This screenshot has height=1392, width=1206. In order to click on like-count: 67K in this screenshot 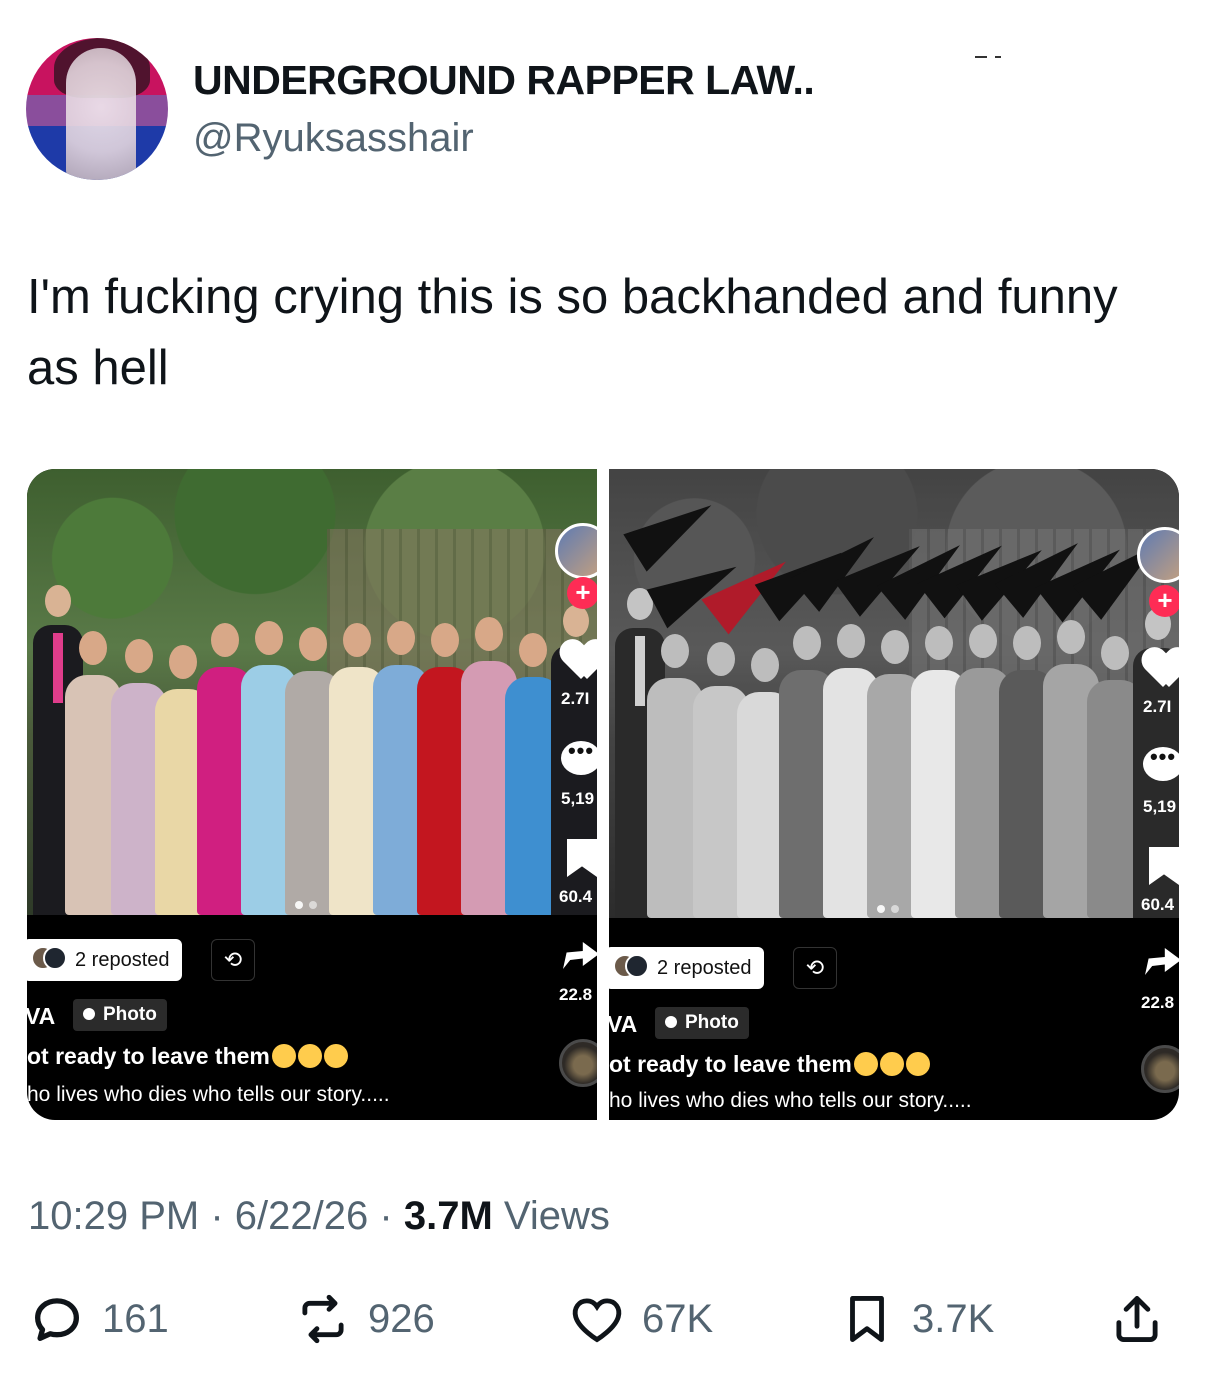, I will do `click(678, 1318)`.